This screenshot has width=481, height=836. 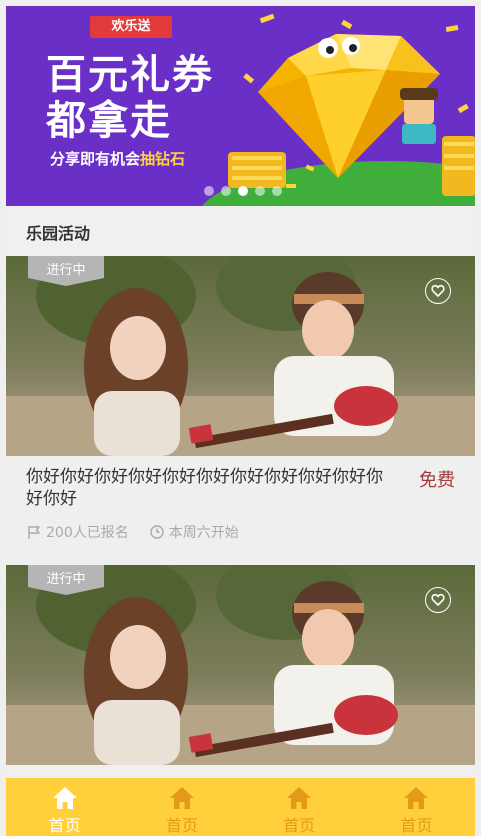 I want to click on activity-title: 你好你好你好你好你好你好你好你好你好你好你好你好, so click(x=206, y=488).